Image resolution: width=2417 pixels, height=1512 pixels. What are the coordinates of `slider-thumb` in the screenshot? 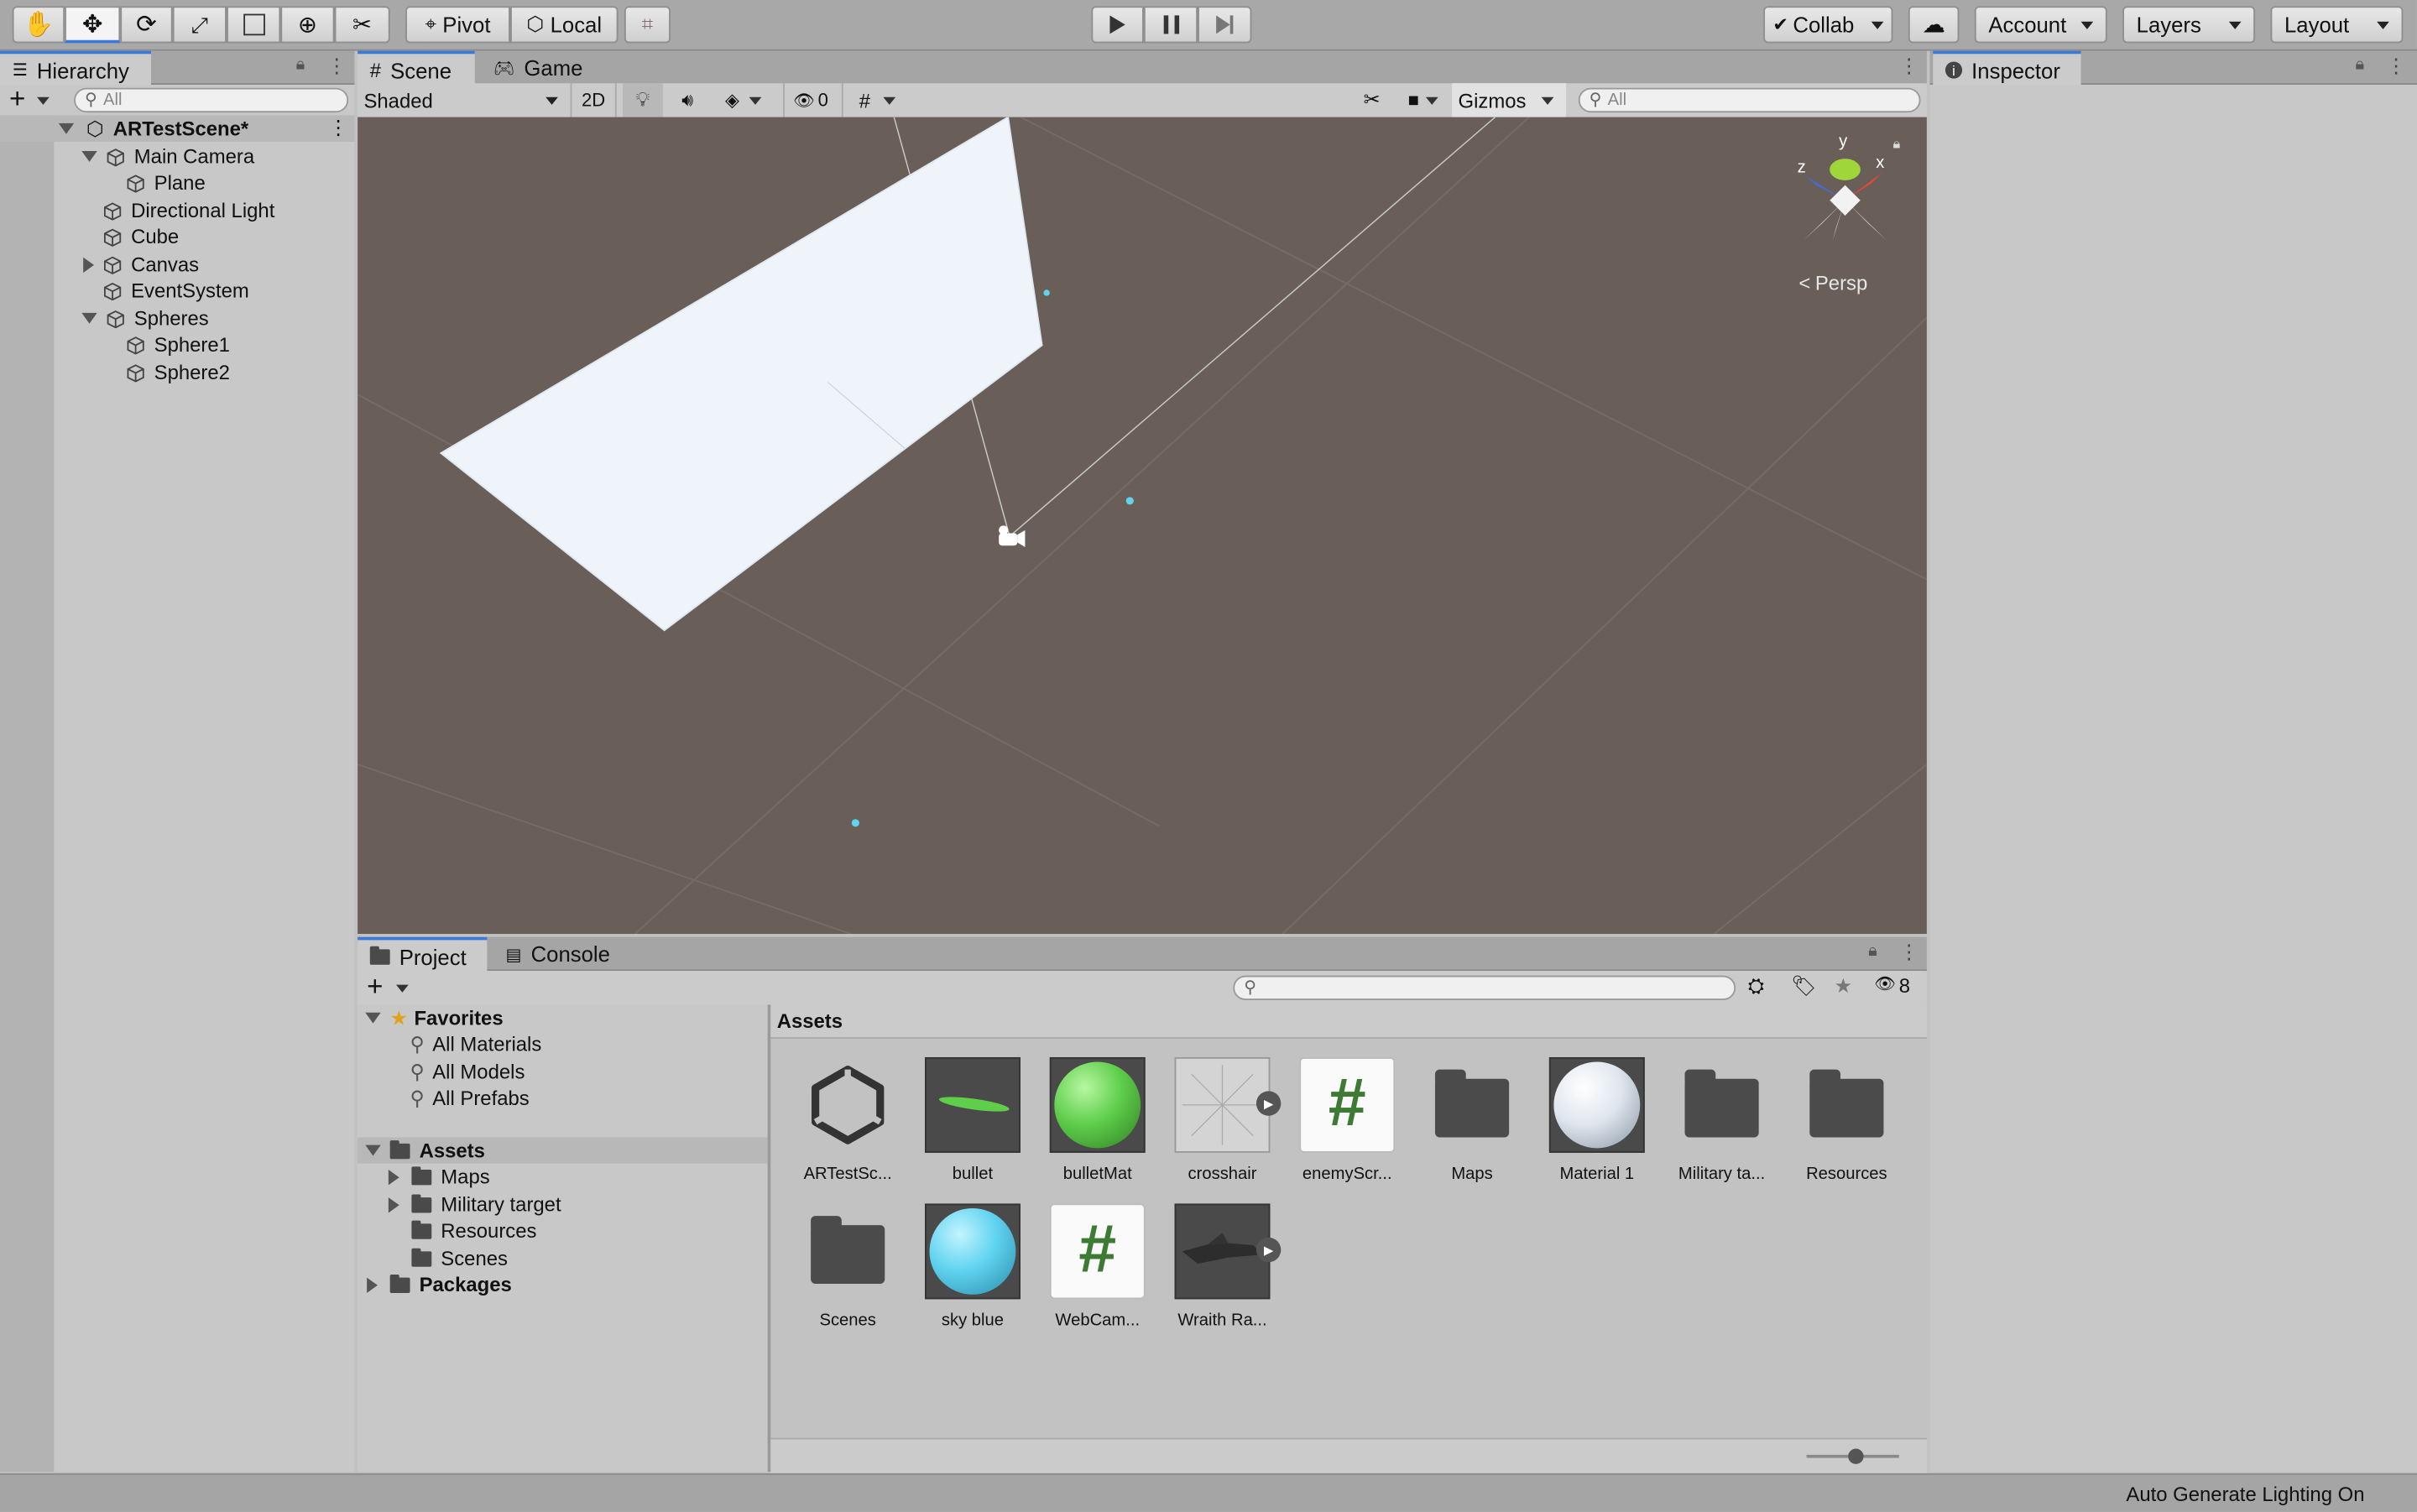 It's located at (1856, 1456).